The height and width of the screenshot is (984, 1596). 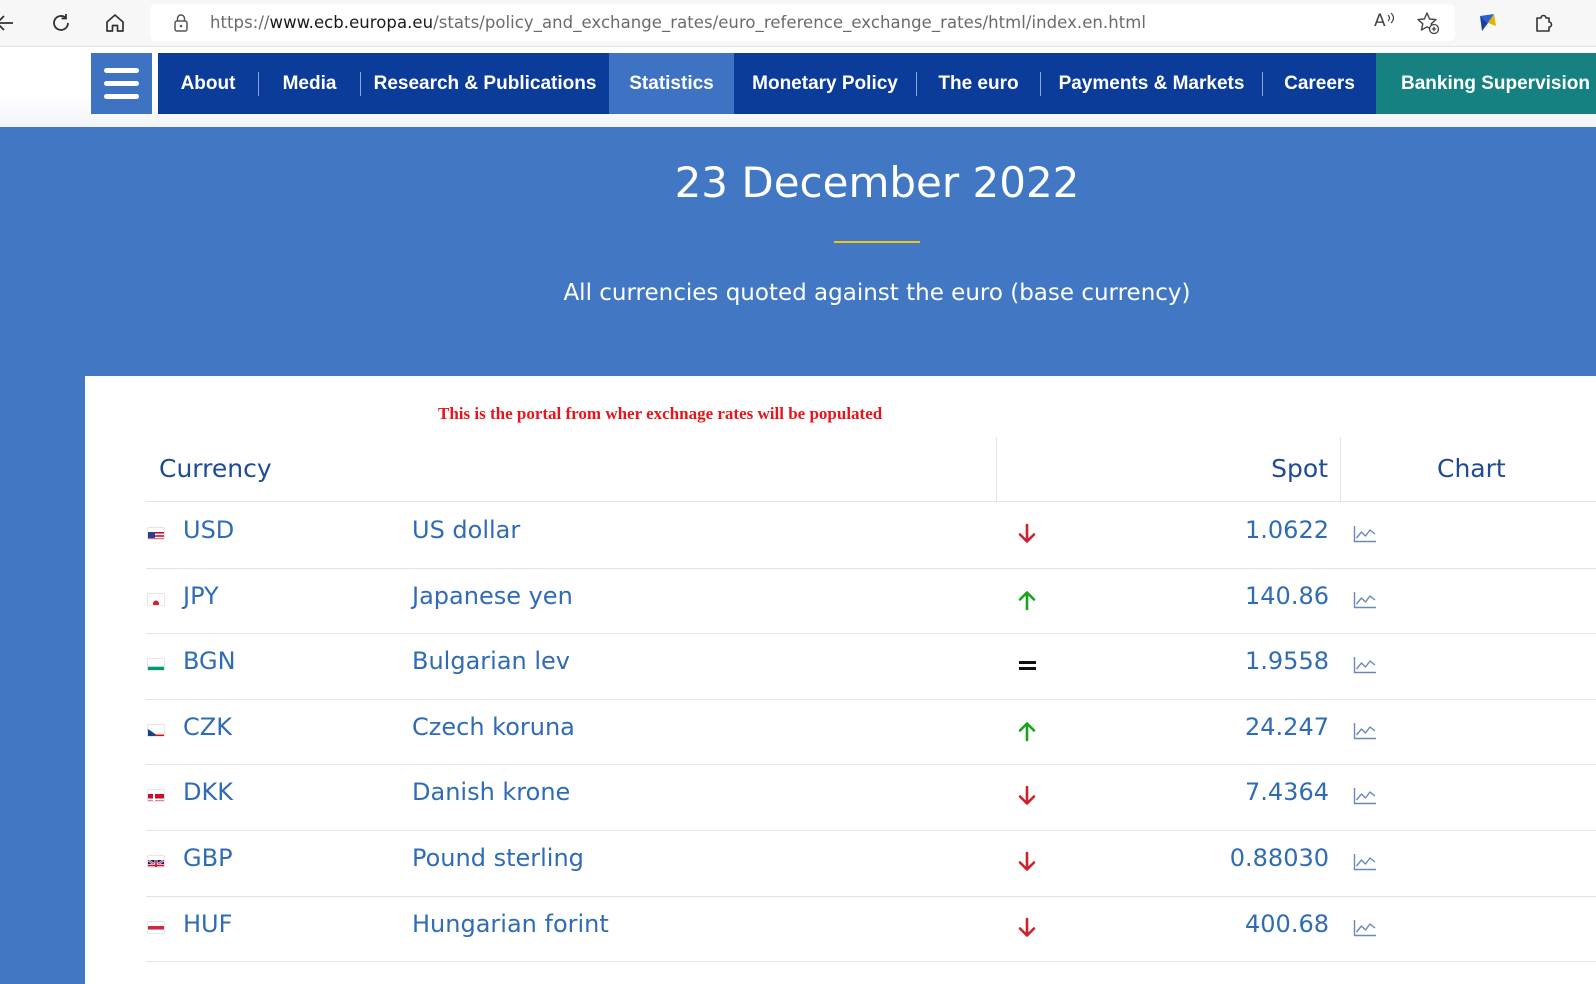 I want to click on spot-rate-link: 140.86, so click(x=1227, y=596).